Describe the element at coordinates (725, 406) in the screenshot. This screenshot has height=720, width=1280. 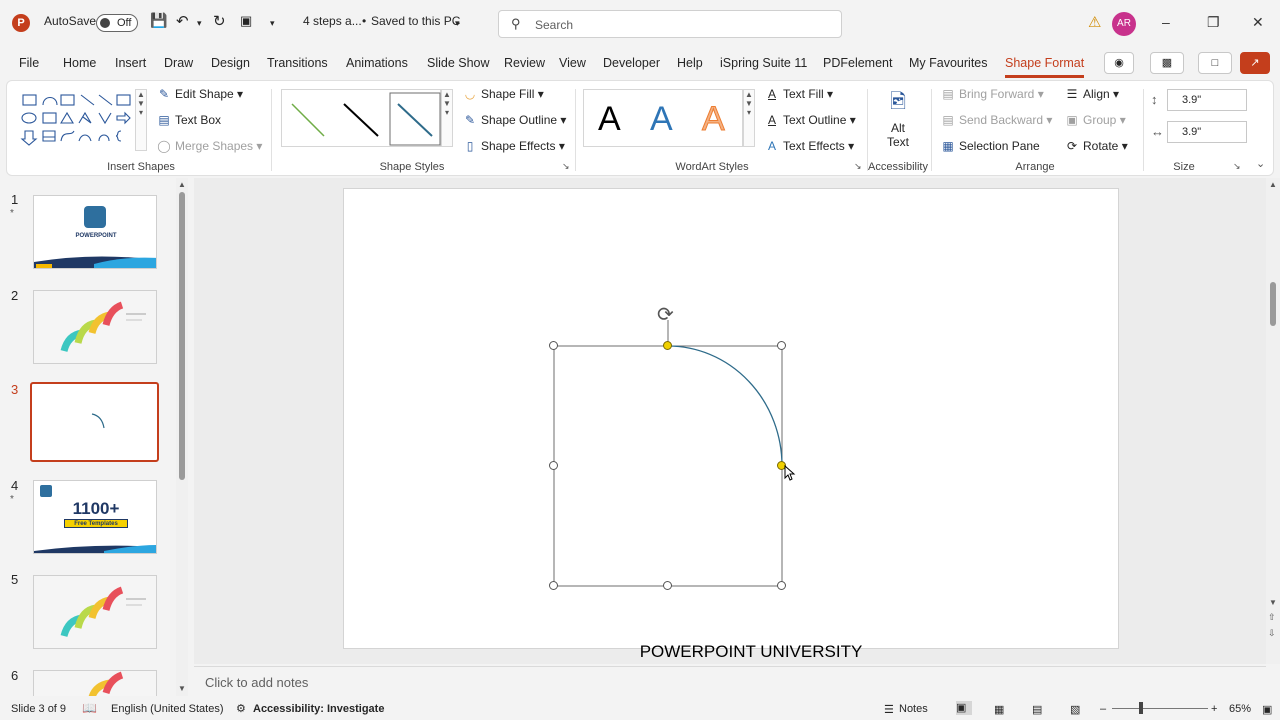
I see `arc-shape` at that location.